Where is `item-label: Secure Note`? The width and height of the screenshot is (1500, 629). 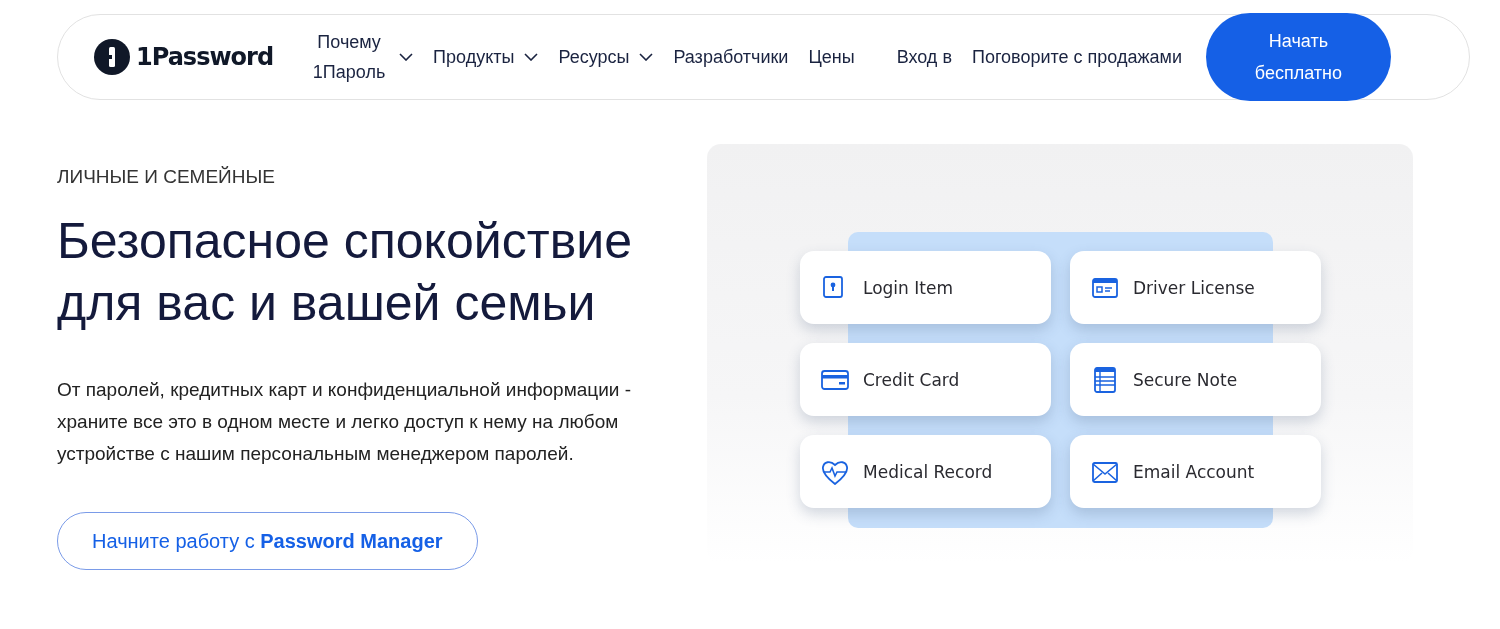 item-label: Secure Note is located at coordinates (1185, 379).